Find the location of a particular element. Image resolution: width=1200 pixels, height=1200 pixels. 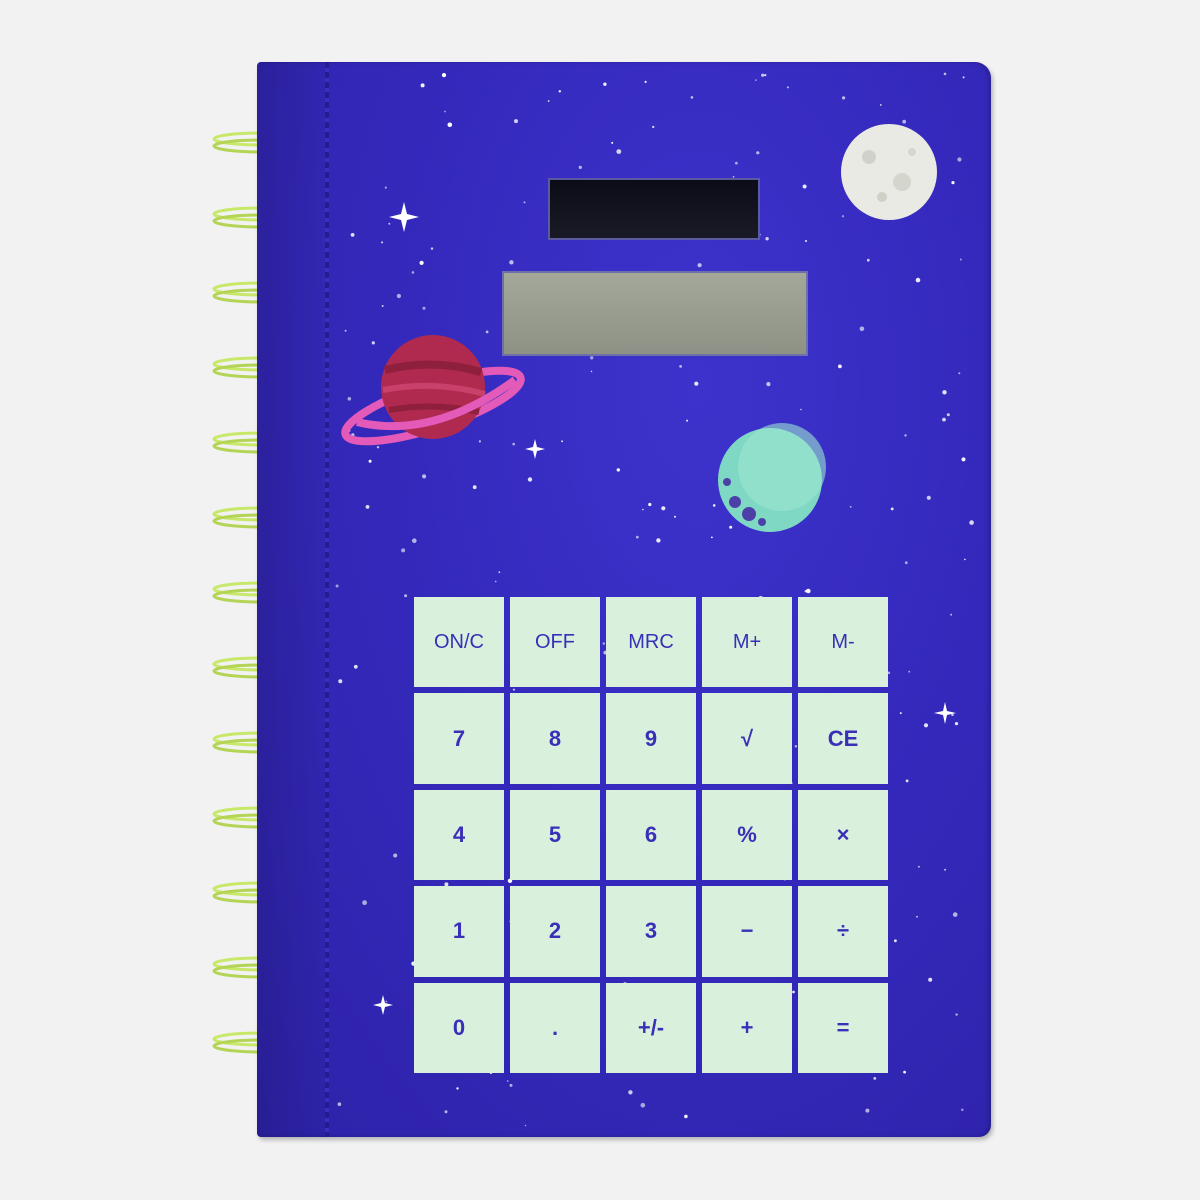

key-8: 8 is located at coordinates (555, 738).